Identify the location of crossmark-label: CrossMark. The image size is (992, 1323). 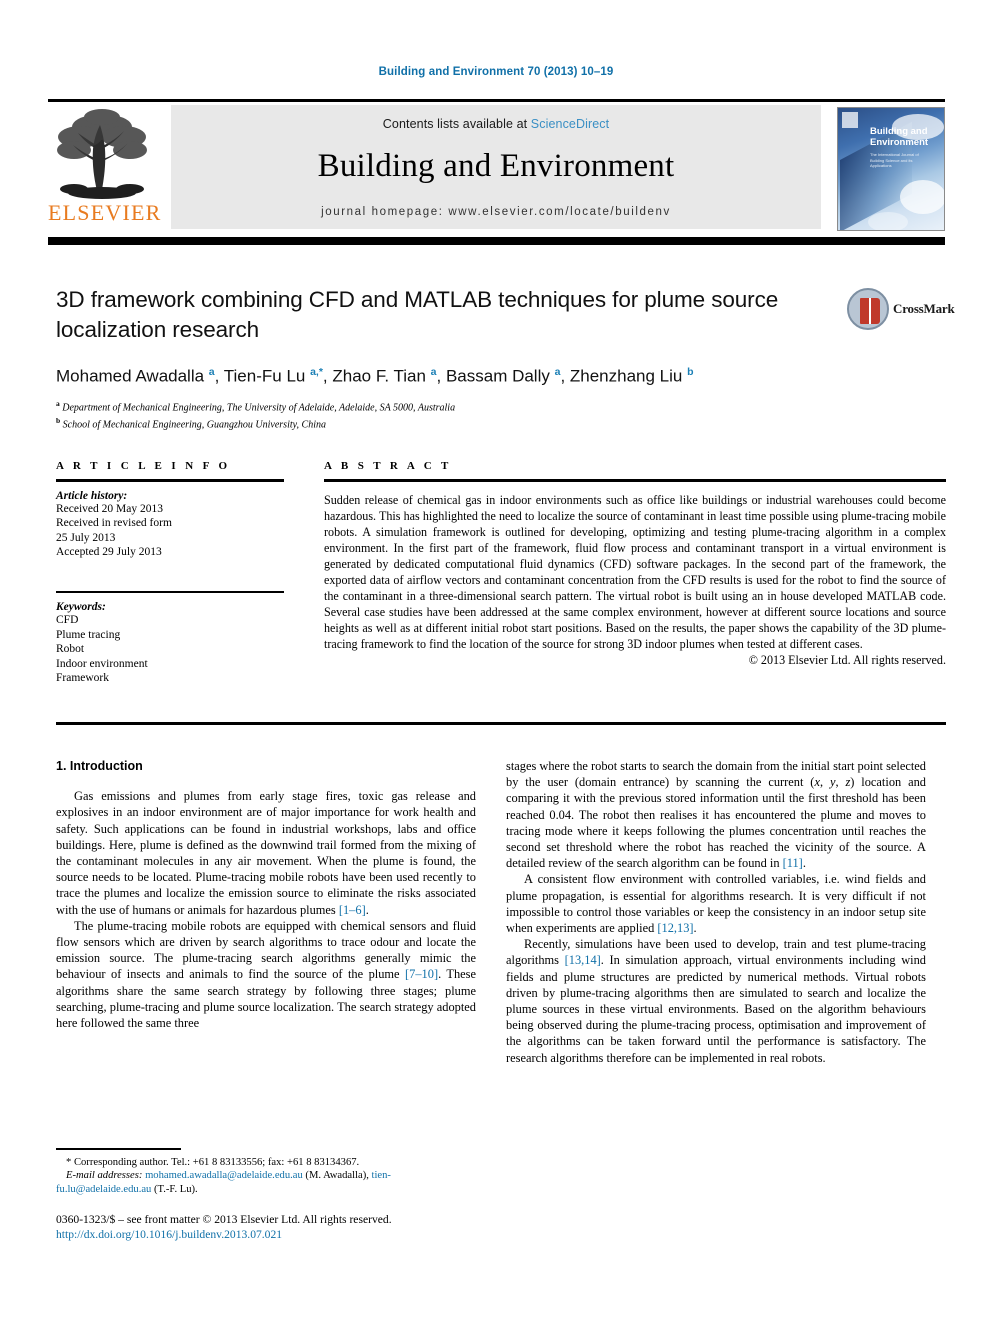
(924, 308).